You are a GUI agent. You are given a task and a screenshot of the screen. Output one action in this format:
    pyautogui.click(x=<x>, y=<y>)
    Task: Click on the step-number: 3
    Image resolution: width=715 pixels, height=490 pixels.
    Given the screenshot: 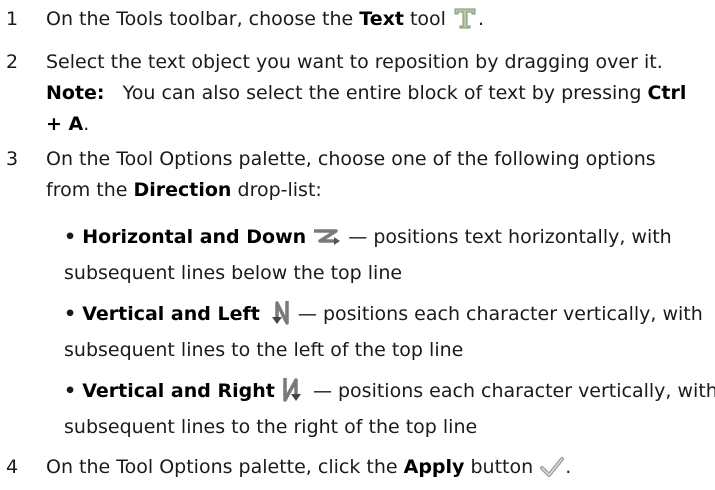 What is the action you would take?
    pyautogui.click(x=12, y=159)
    